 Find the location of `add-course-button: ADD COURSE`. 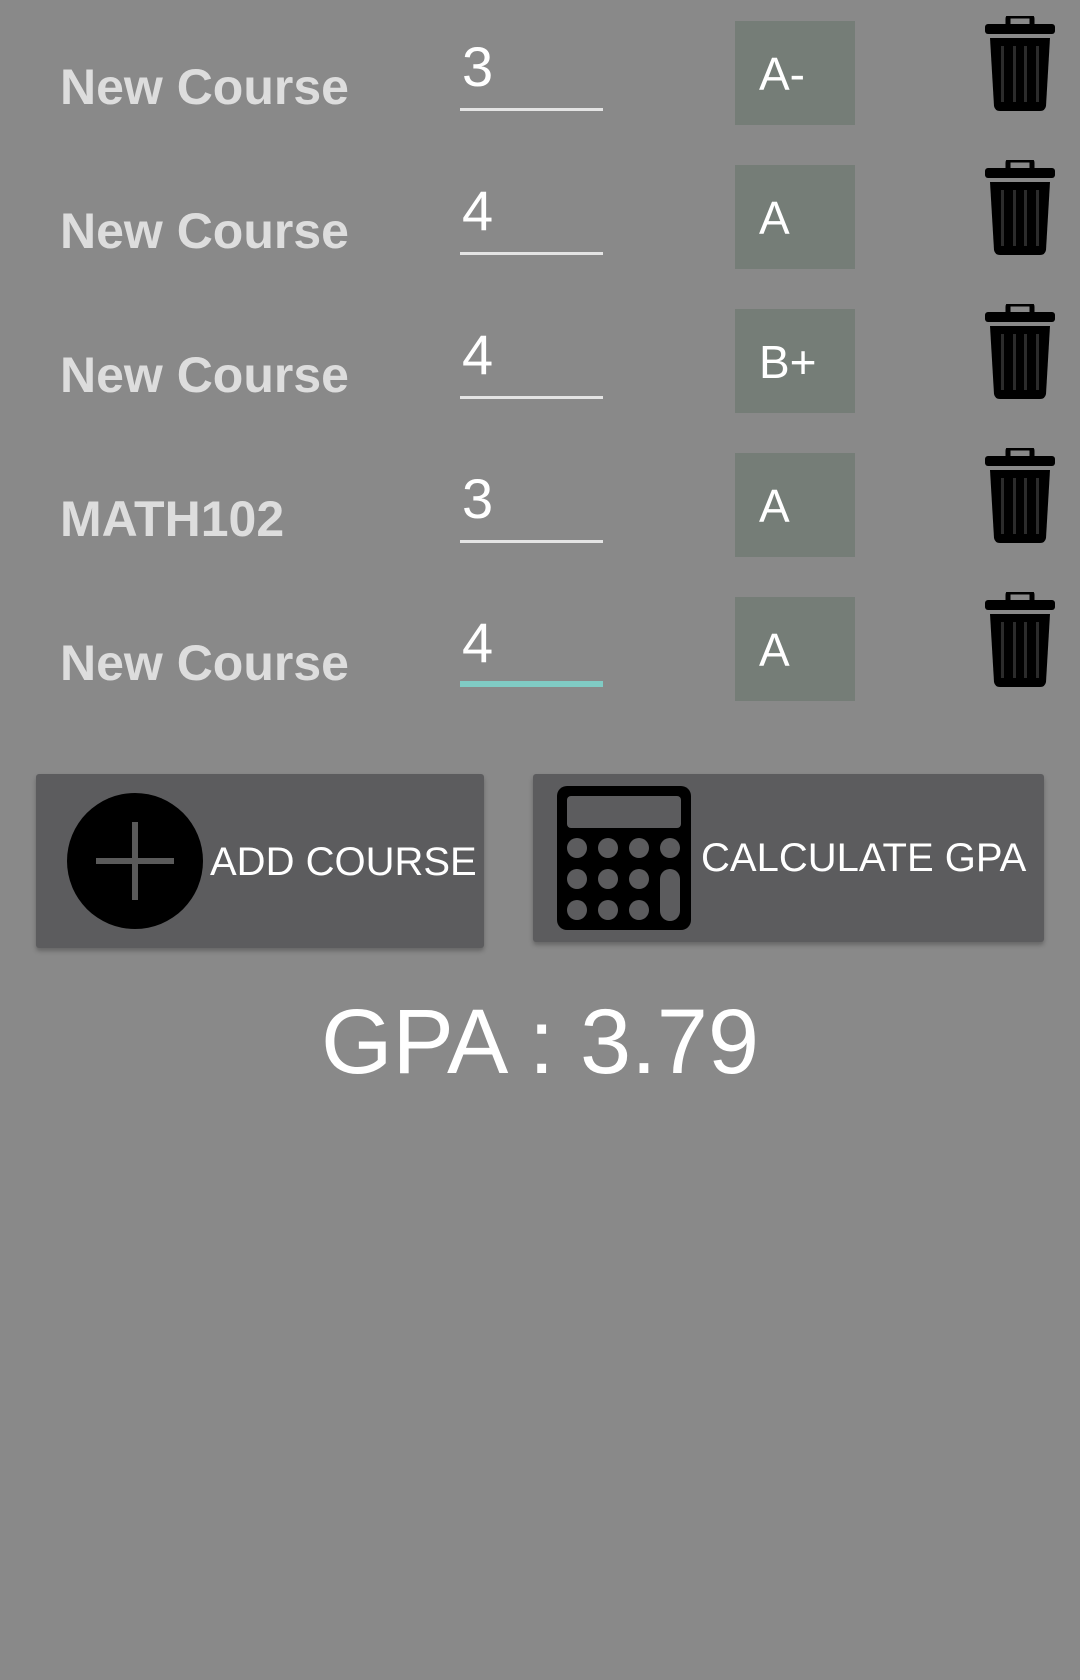

add-course-button: ADD COURSE is located at coordinates (260, 861).